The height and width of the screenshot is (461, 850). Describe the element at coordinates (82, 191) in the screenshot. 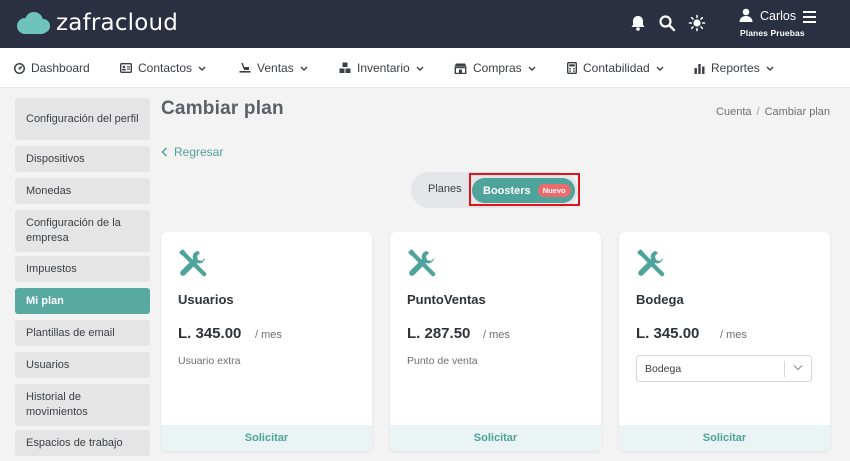

I see `sidebar-item-monedas: Monedas` at that location.